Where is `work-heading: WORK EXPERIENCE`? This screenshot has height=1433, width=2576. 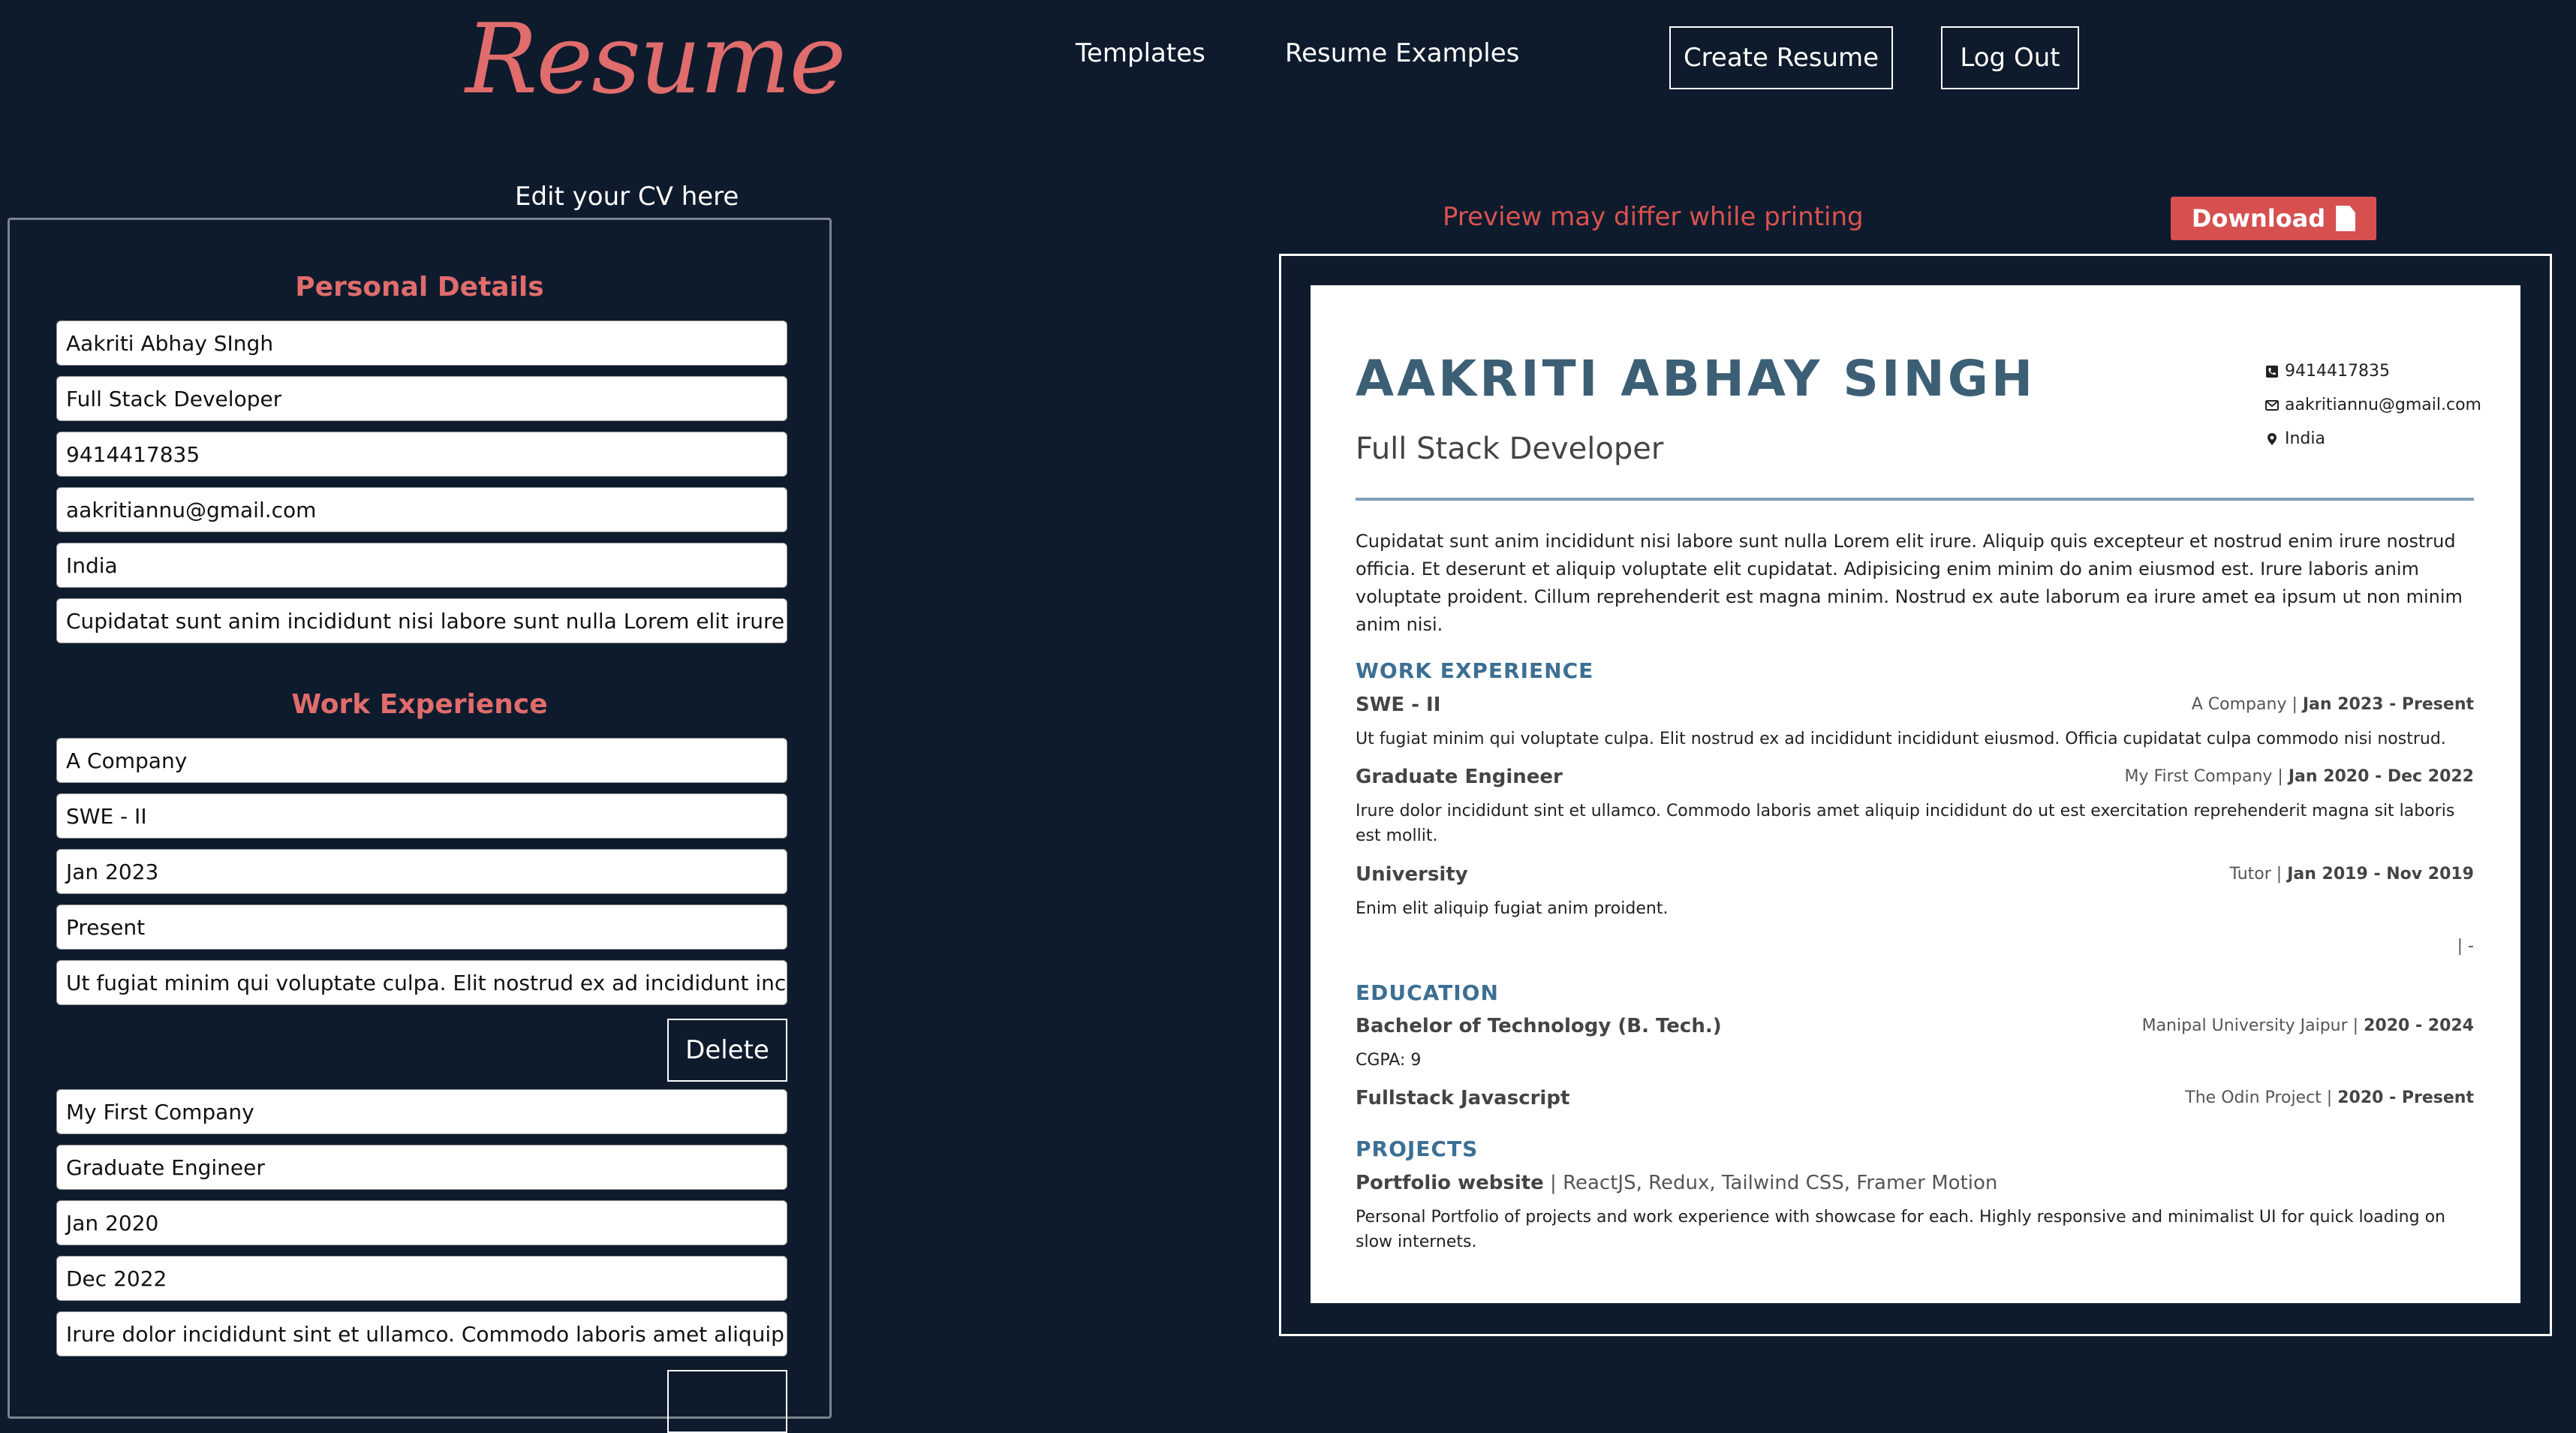 work-heading: WORK EXPERIENCE is located at coordinates (1475, 670).